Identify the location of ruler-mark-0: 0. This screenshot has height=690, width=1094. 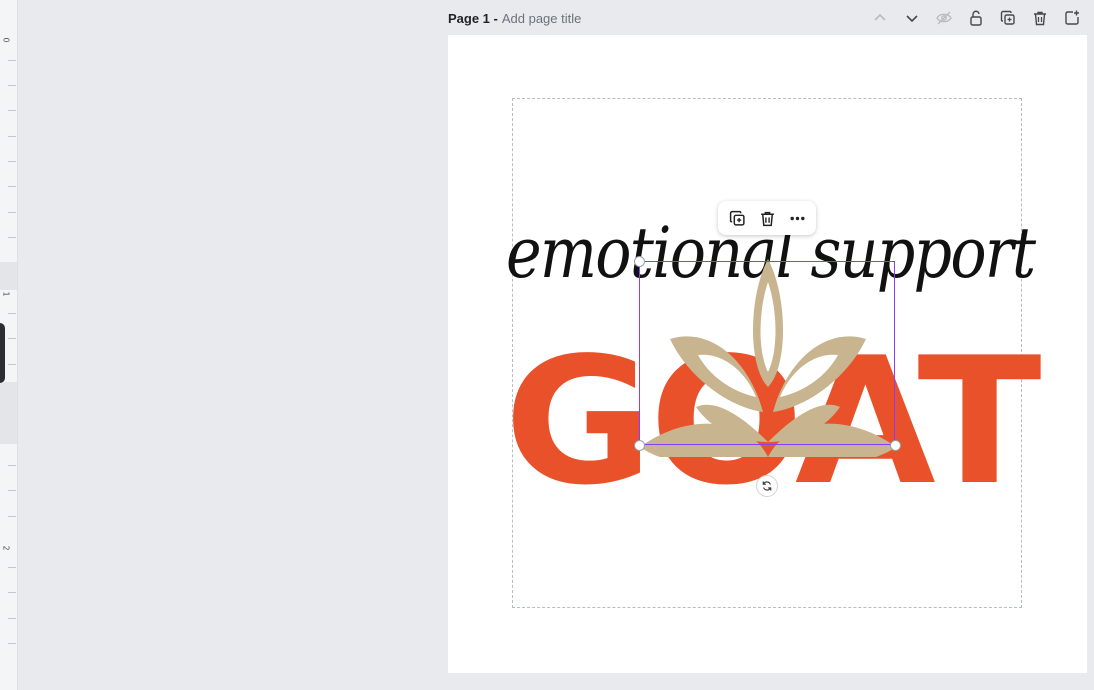
(6, 40).